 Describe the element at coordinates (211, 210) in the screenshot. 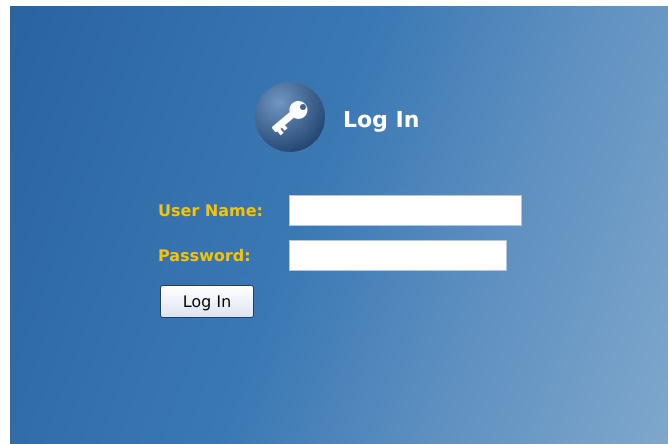

I see `field-label: User Name:` at that location.